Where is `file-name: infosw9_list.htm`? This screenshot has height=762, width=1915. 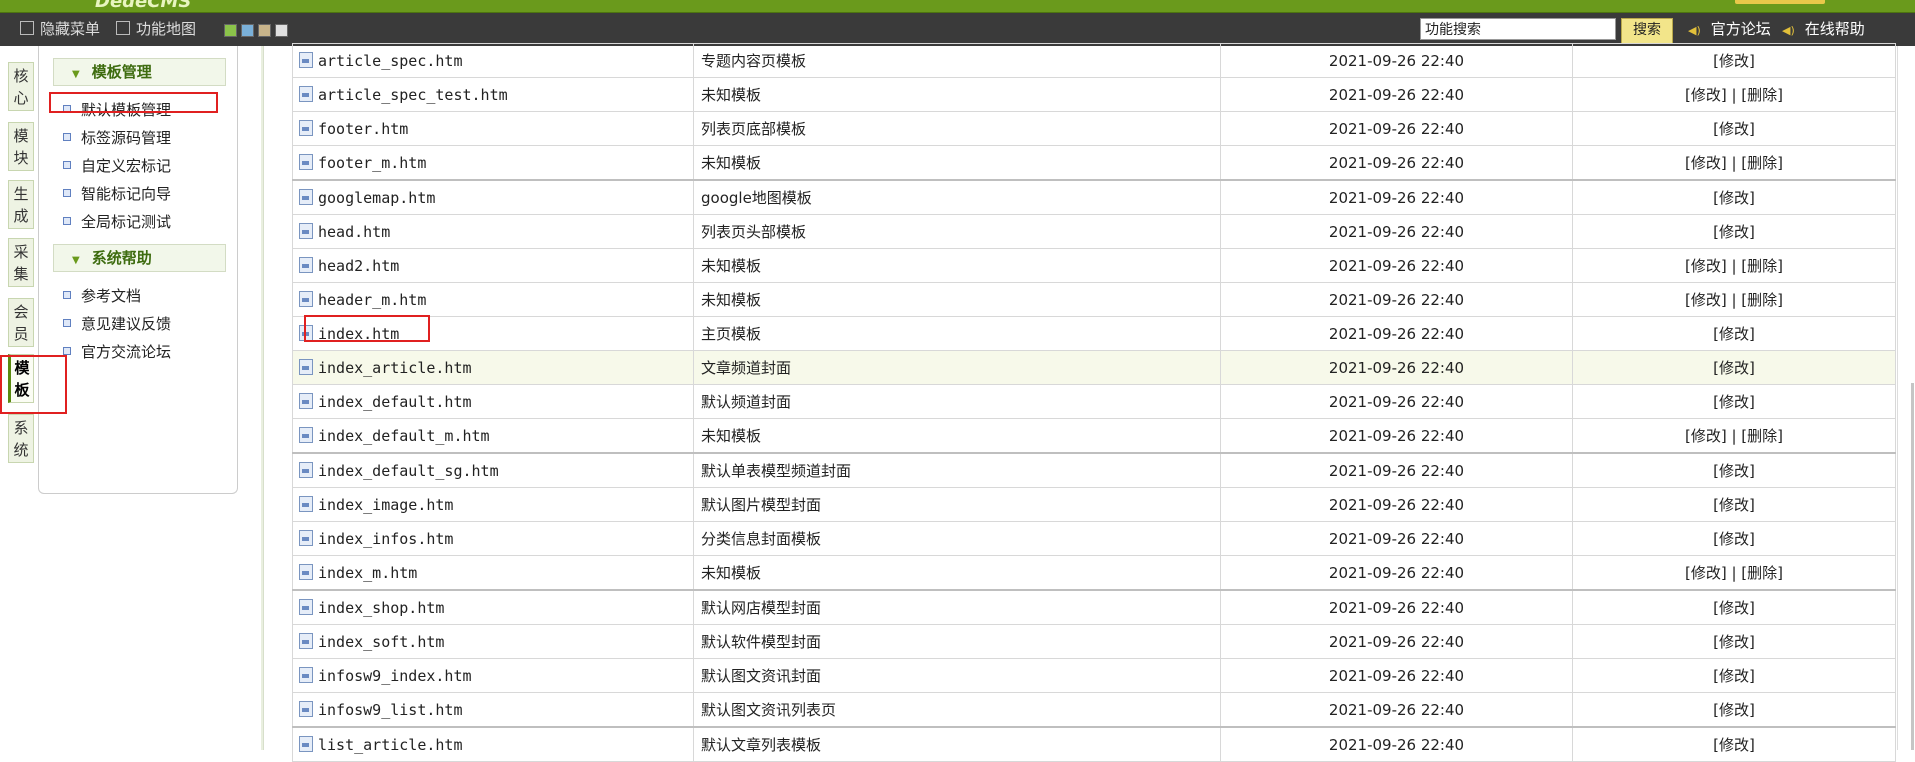 file-name: infosw9_list.htm is located at coordinates (390, 710).